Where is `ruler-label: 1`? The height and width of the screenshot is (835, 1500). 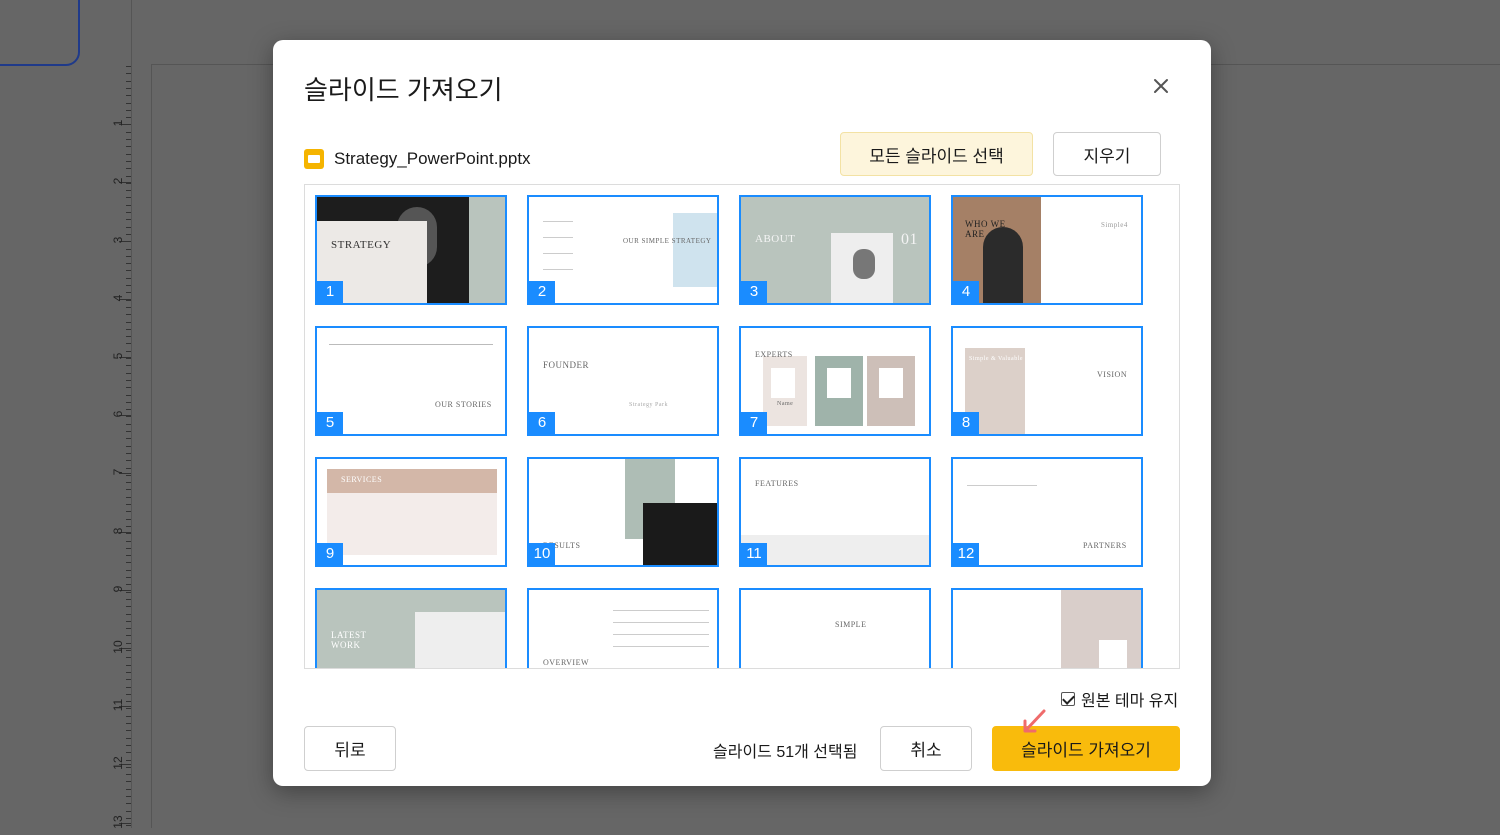
ruler-label: 1 is located at coordinates (118, 123).